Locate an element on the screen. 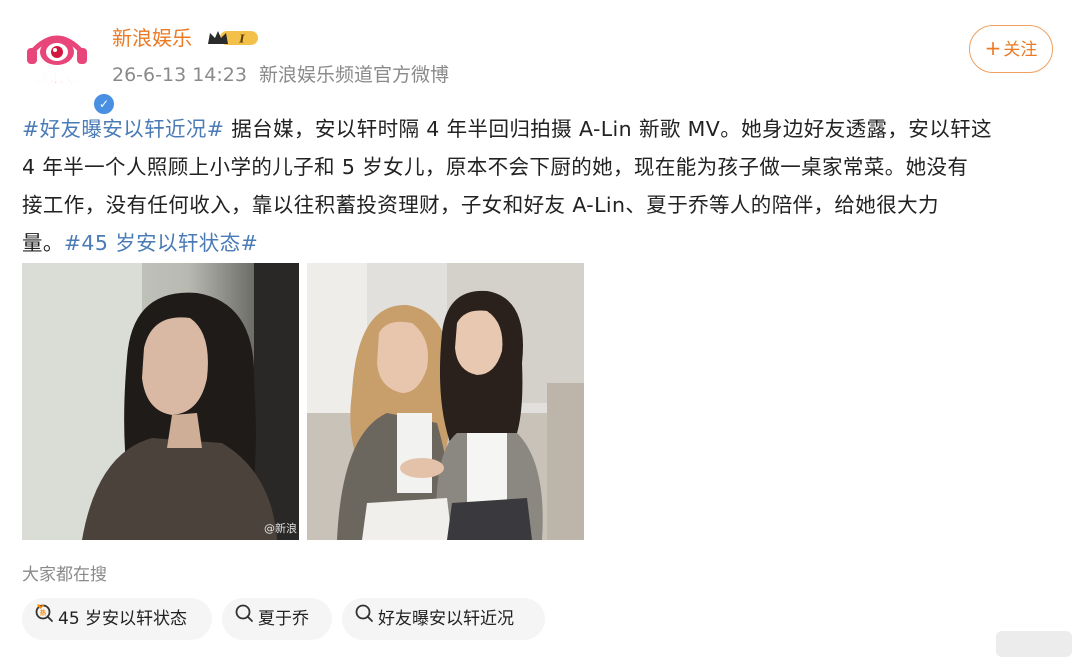  hashtag-link: #45 岁安以轩状态# is located at coordinates (161, 243).